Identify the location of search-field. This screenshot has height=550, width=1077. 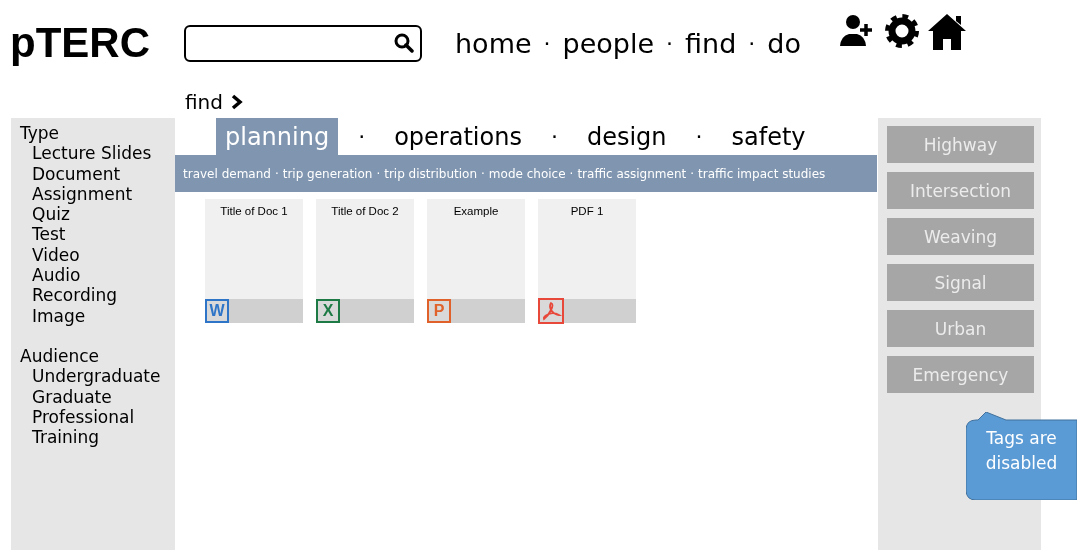
(303, 43).